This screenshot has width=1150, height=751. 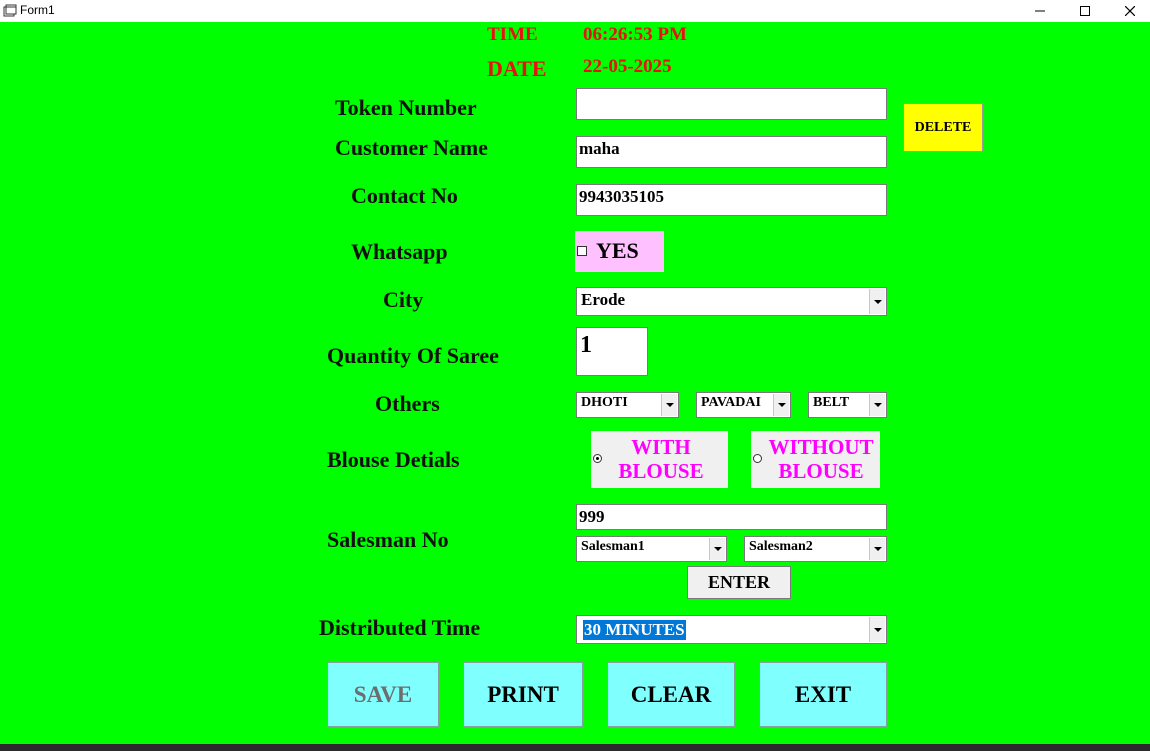 What do you see at coordinates (406, 107) in the screenshot?
I see `token-number-label: Token Number` at bounding box center [406, 107].